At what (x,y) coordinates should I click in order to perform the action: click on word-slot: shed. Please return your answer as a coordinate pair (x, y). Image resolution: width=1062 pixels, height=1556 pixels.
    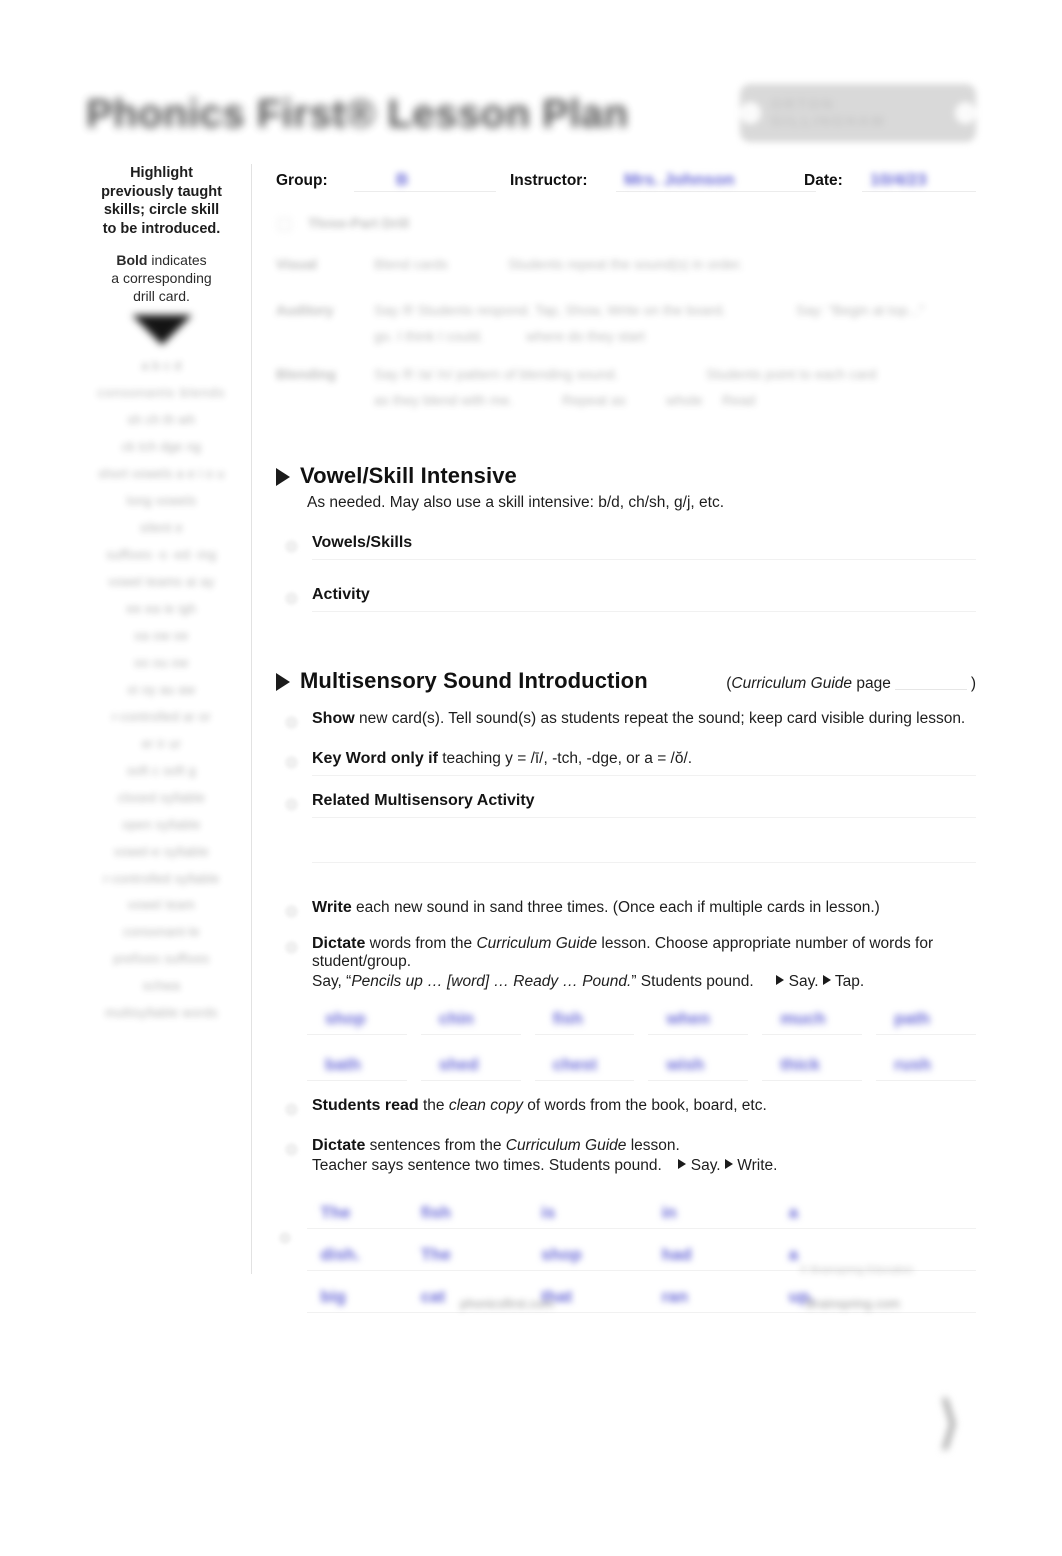
    Looking at the image, I should click on (470, 1066).